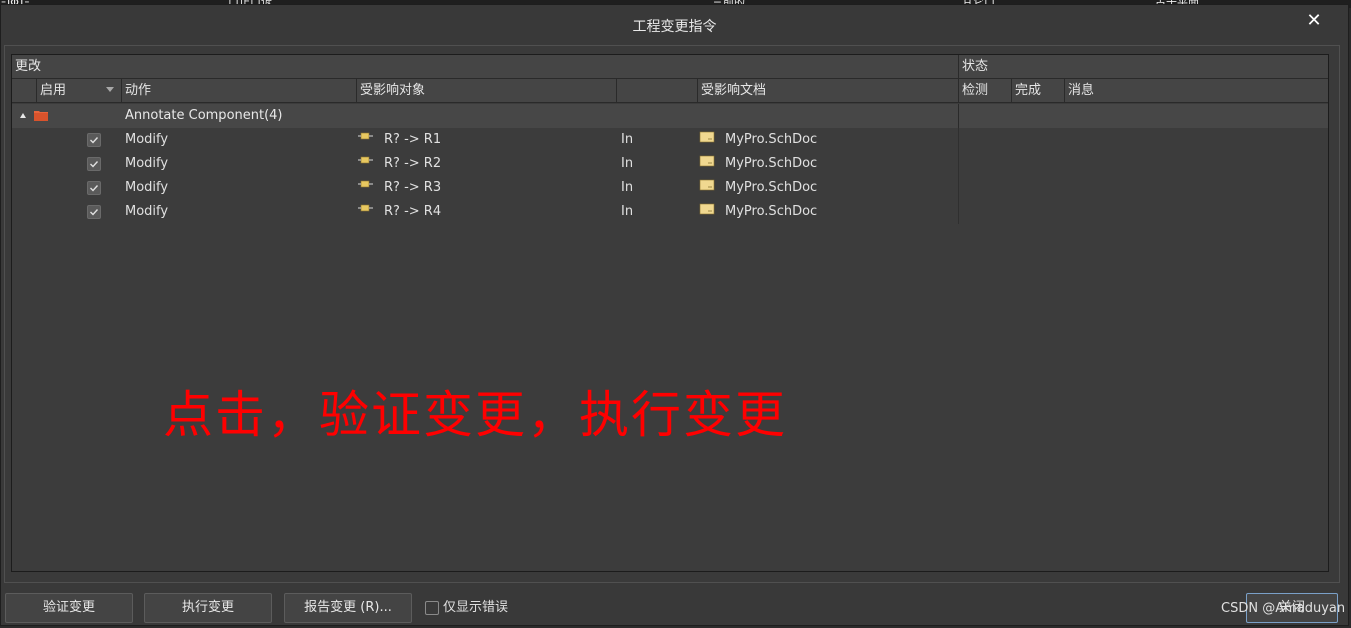 This screenshot has height=628, width=1351. I want to click on red-annotation-text: 点击，验证变更，执行变更, so click(475, 415).